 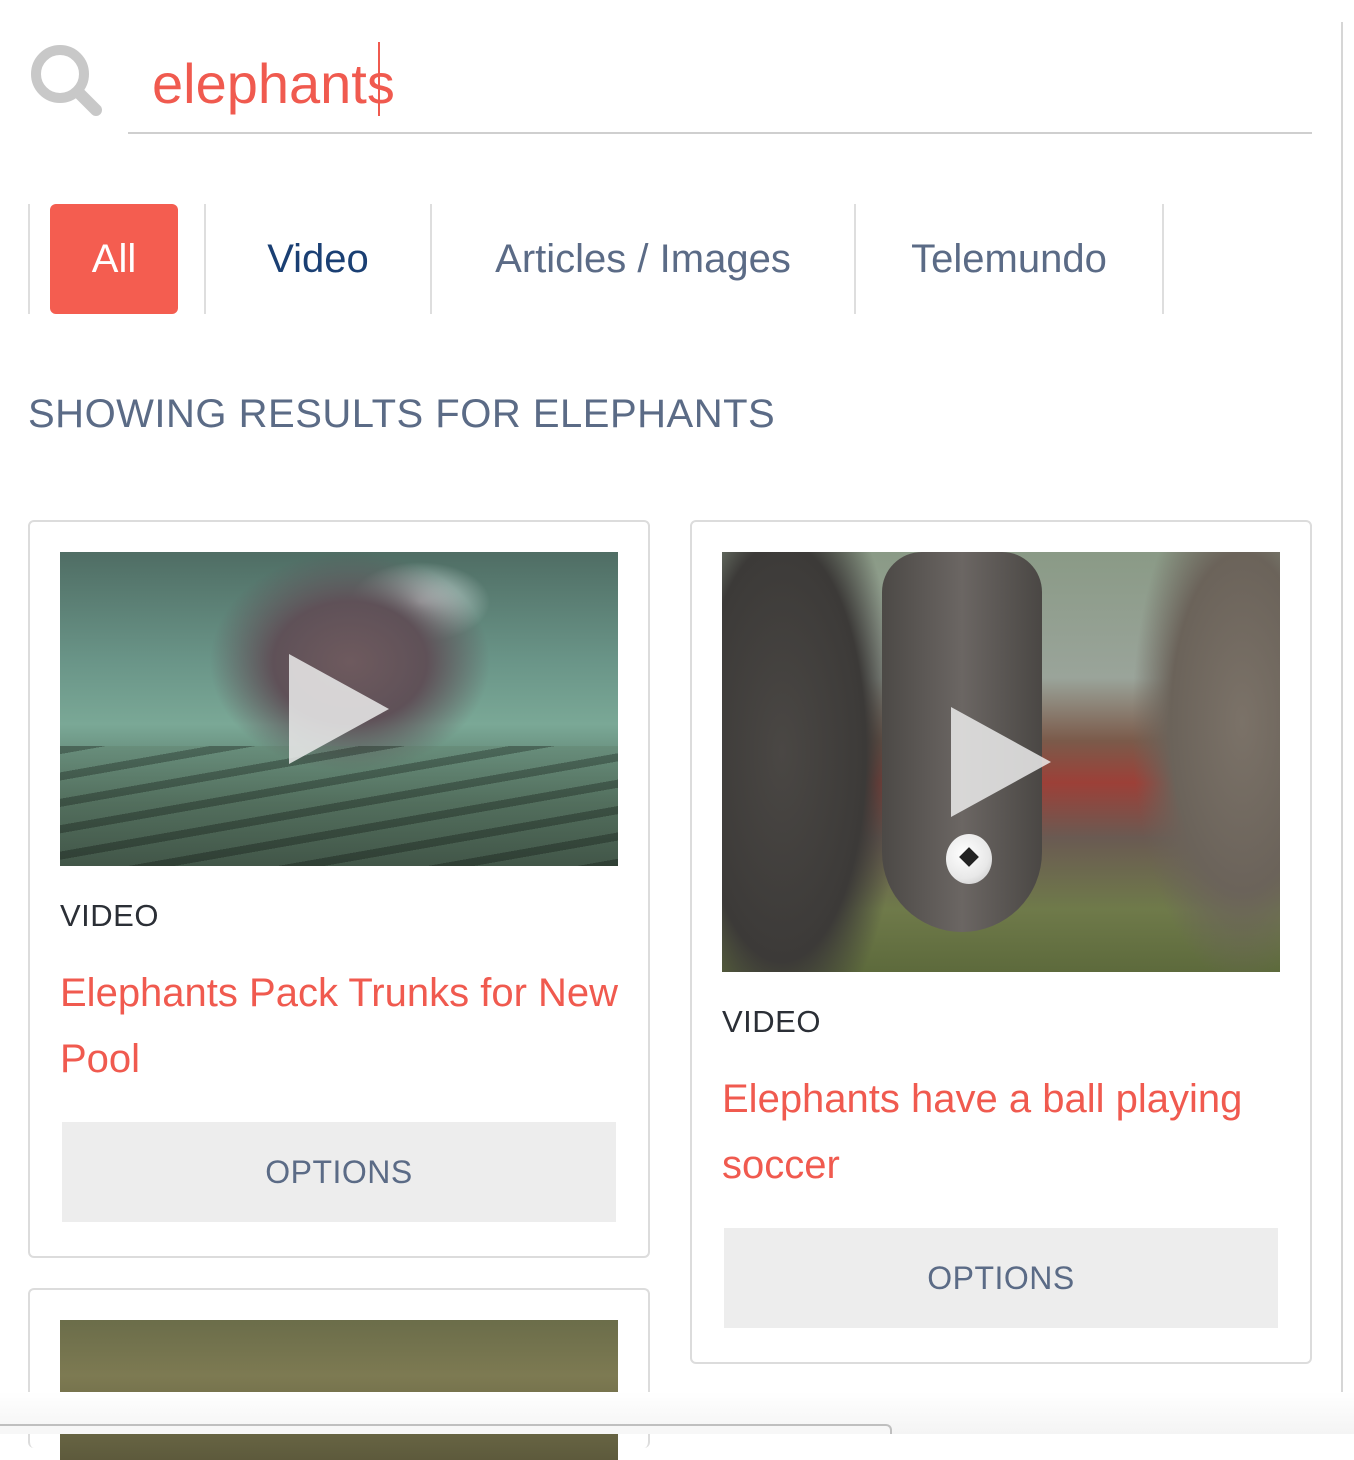 What do you see at coordinates (339, 806) in the screenshot?
I see `thumbnail-scenery` at bounding box center [339, 806].